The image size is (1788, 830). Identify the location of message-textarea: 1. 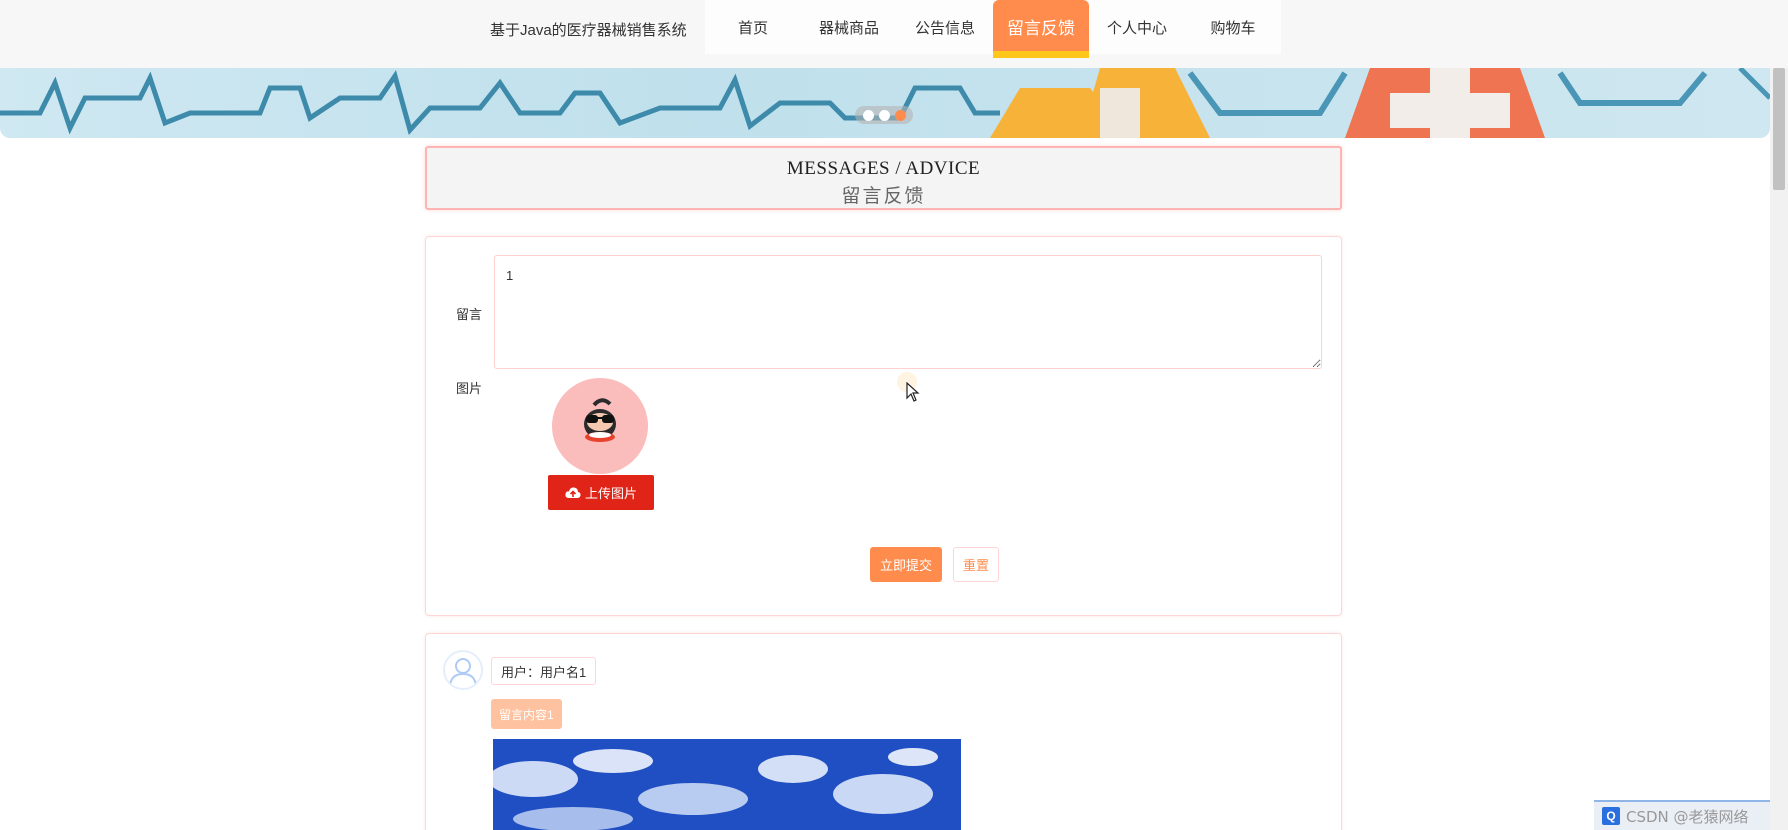
(908, 312).